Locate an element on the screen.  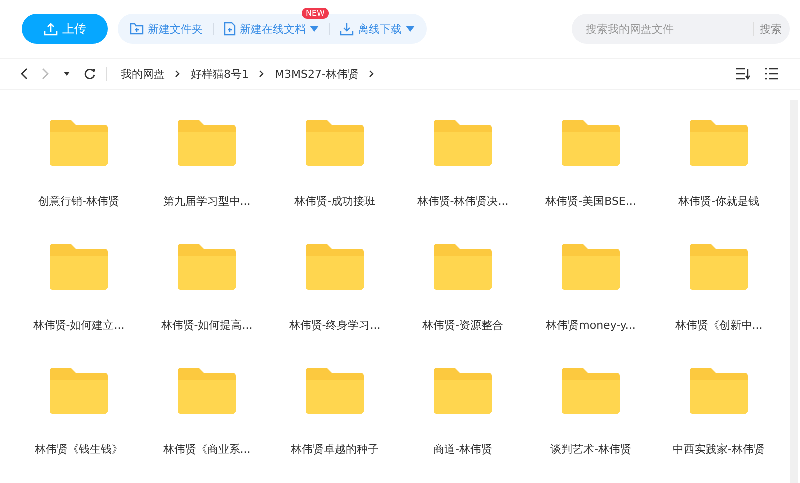
list-view-icon is located at coordinates (771, 74).